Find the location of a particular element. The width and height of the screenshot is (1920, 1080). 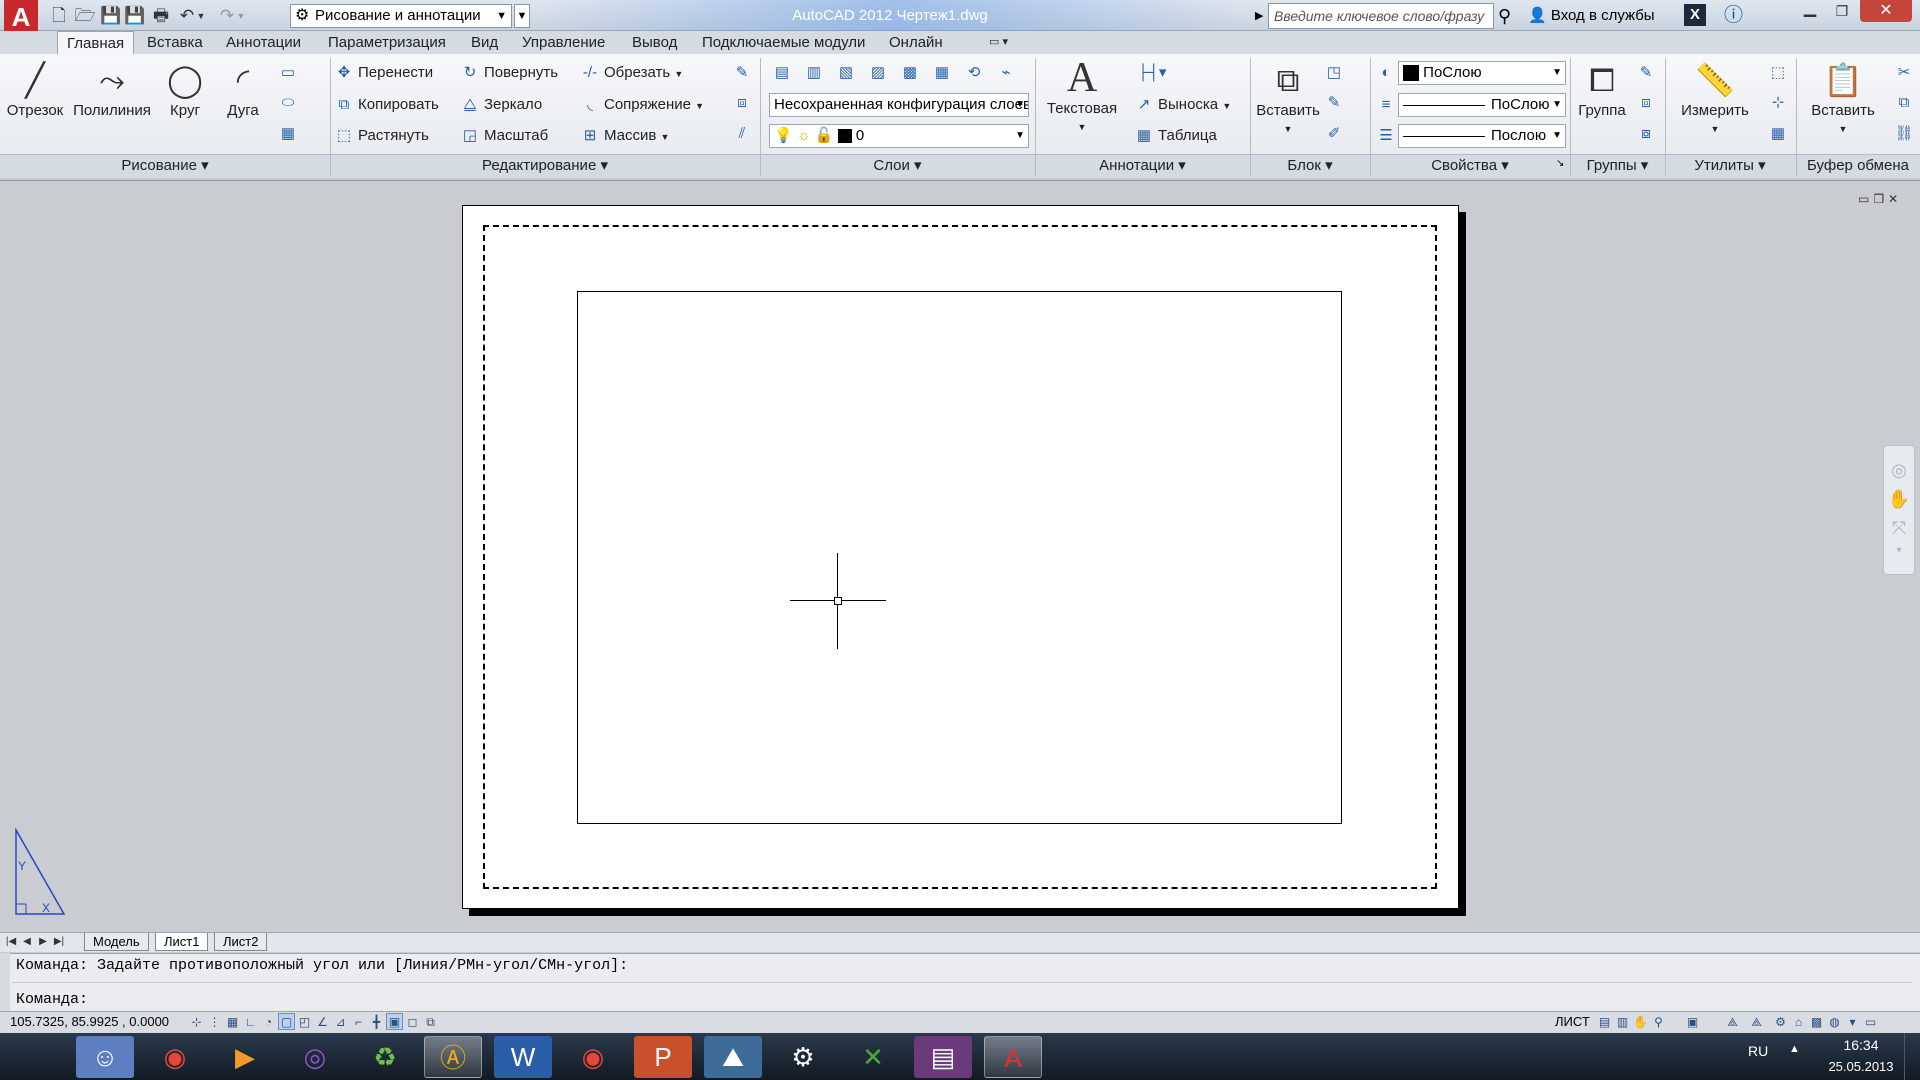

xrumer-icon: ✕ is located at coordinates (873, 1057).